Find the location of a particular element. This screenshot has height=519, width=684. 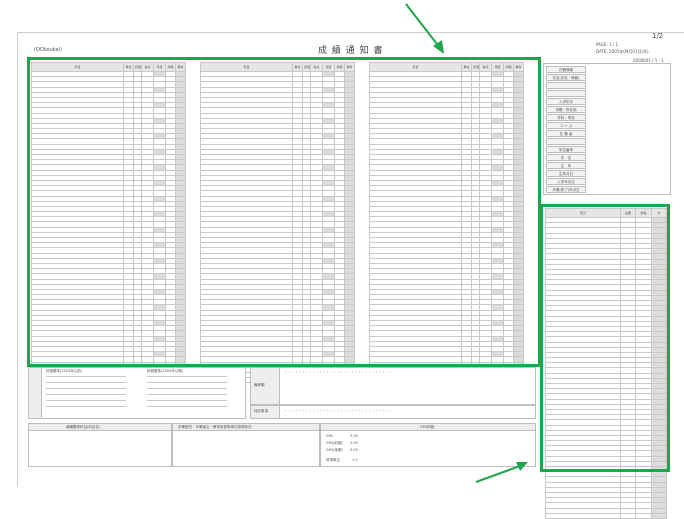

form-code: (OOkoukei) is located at coordinates (48, 50).